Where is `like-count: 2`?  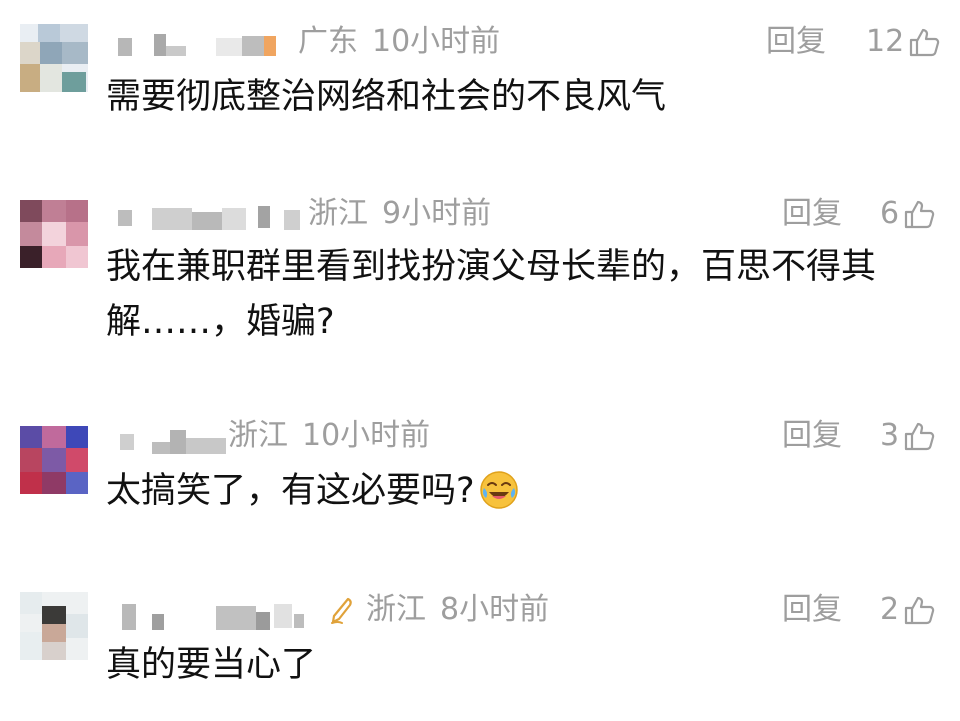 like-count: 2 is located at coordinates (890, 609).